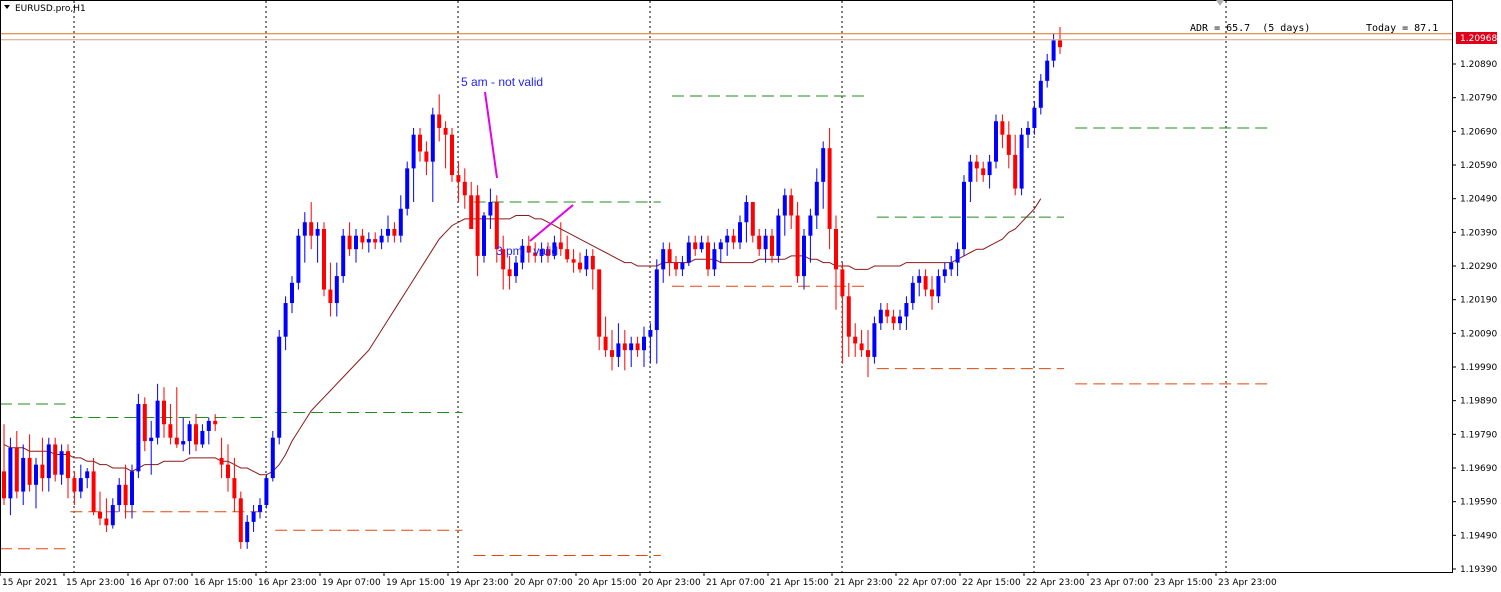 Image resolution: width=1501 pixels, height=592 pixels. Describe the element at coordinates (491, 135) in the screenshot. I see `arrow-not-valid` at that location.